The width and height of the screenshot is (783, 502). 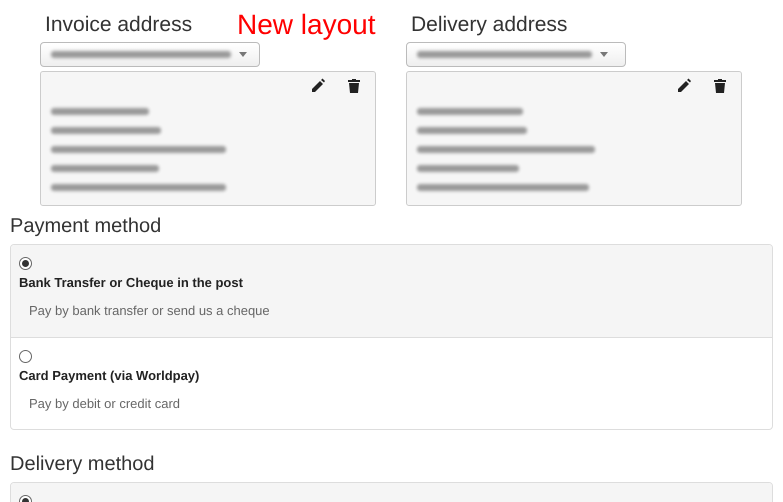 What do you see at coordinates (306, 25) in the screenshot?
I see `annotation-text: New layout` at bounding box center [306, 25].